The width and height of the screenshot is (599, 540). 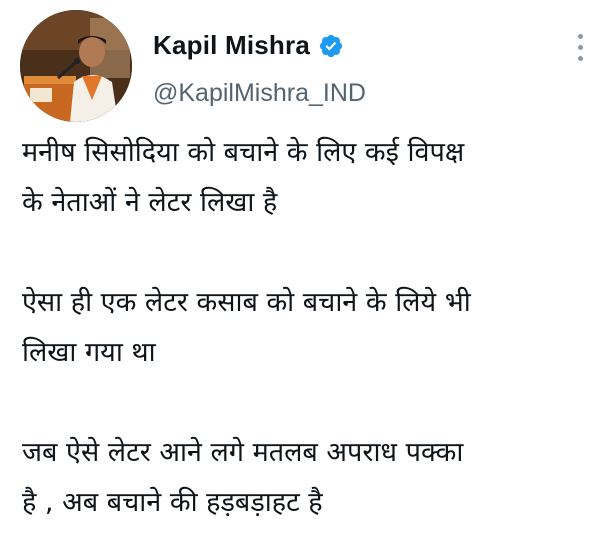 I want to click on author-display-name: Kapil Mishra, so click(x=231, y=45).